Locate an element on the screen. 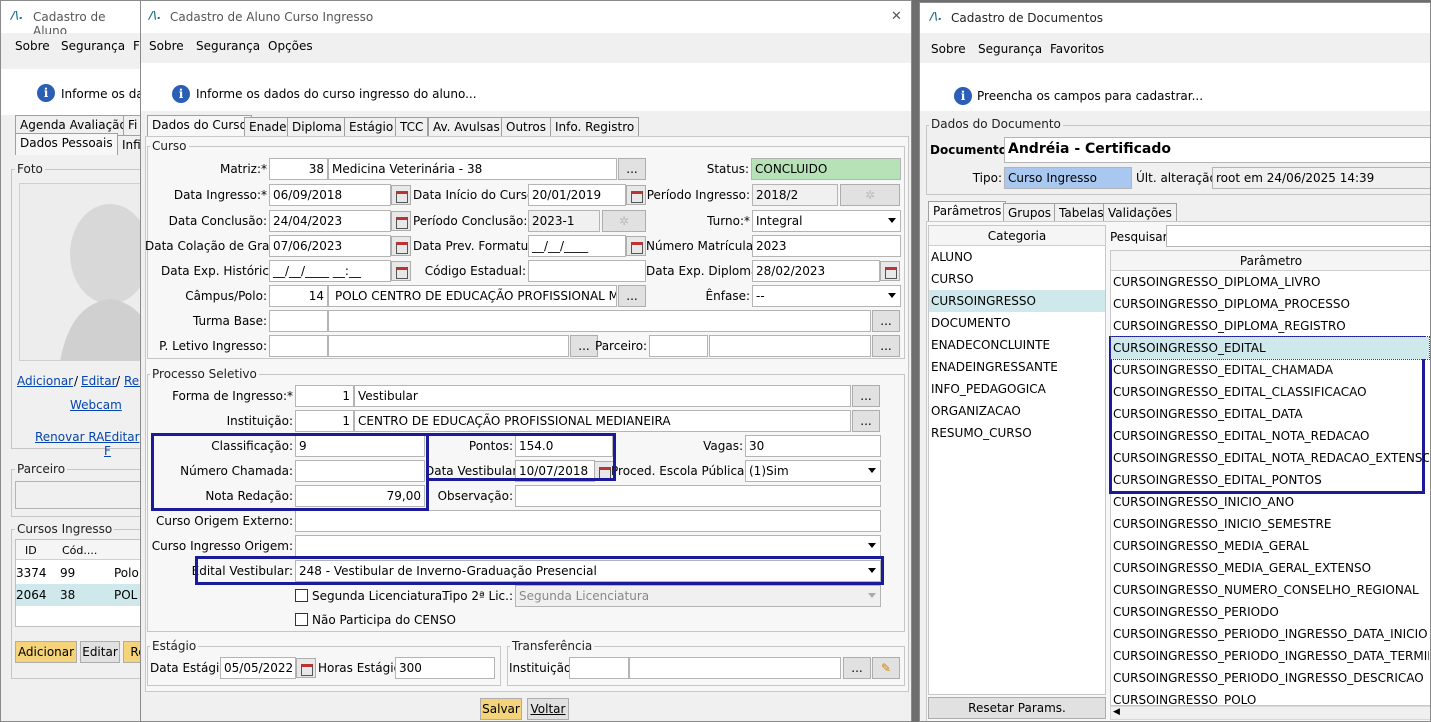 The image size is (1431, 722). turma-base-code-field is located at coordinates (298, 321).